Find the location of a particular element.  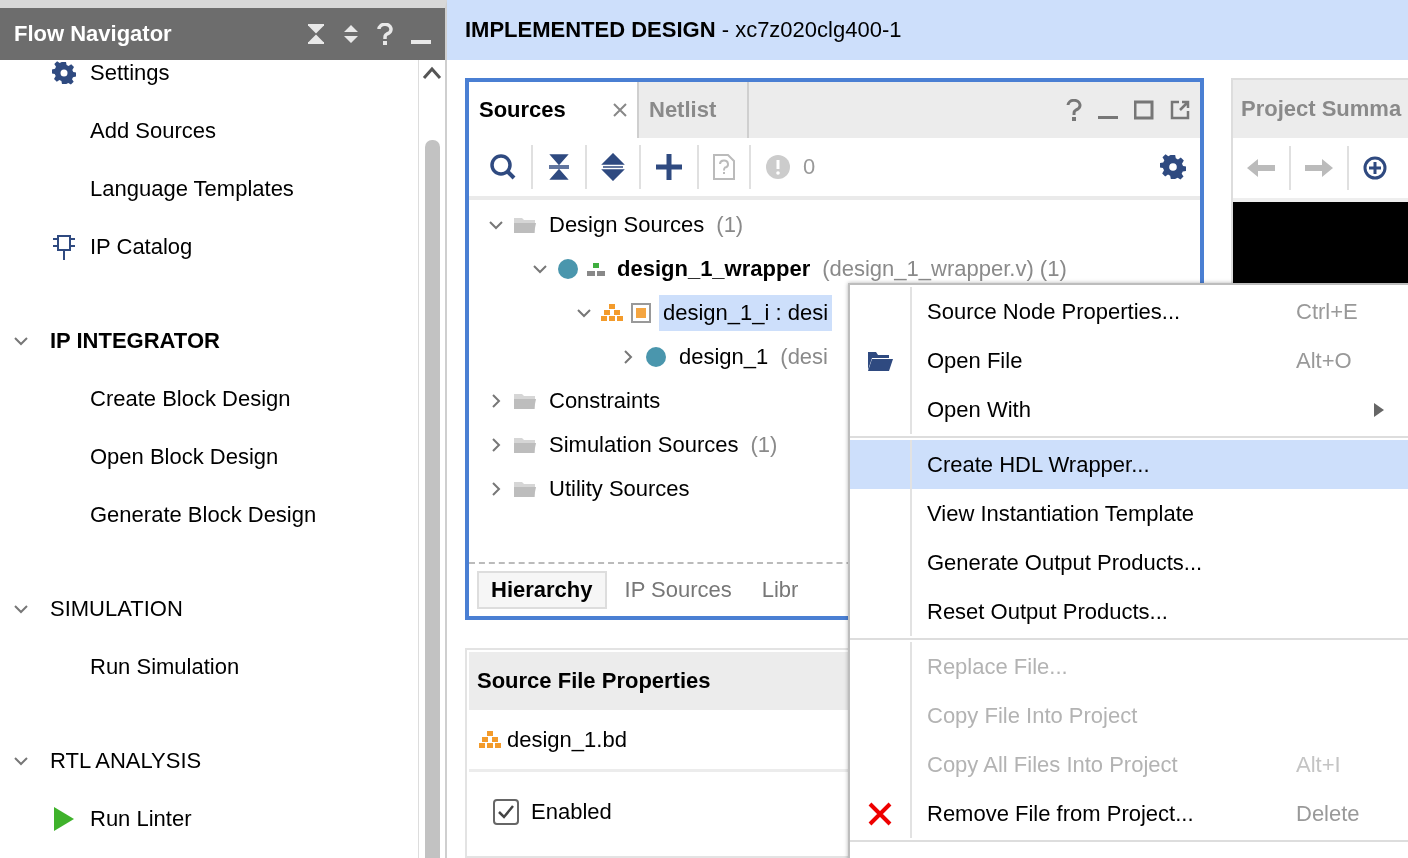

tree-item: design_1_wrapper is located at coordinates (714, 269).